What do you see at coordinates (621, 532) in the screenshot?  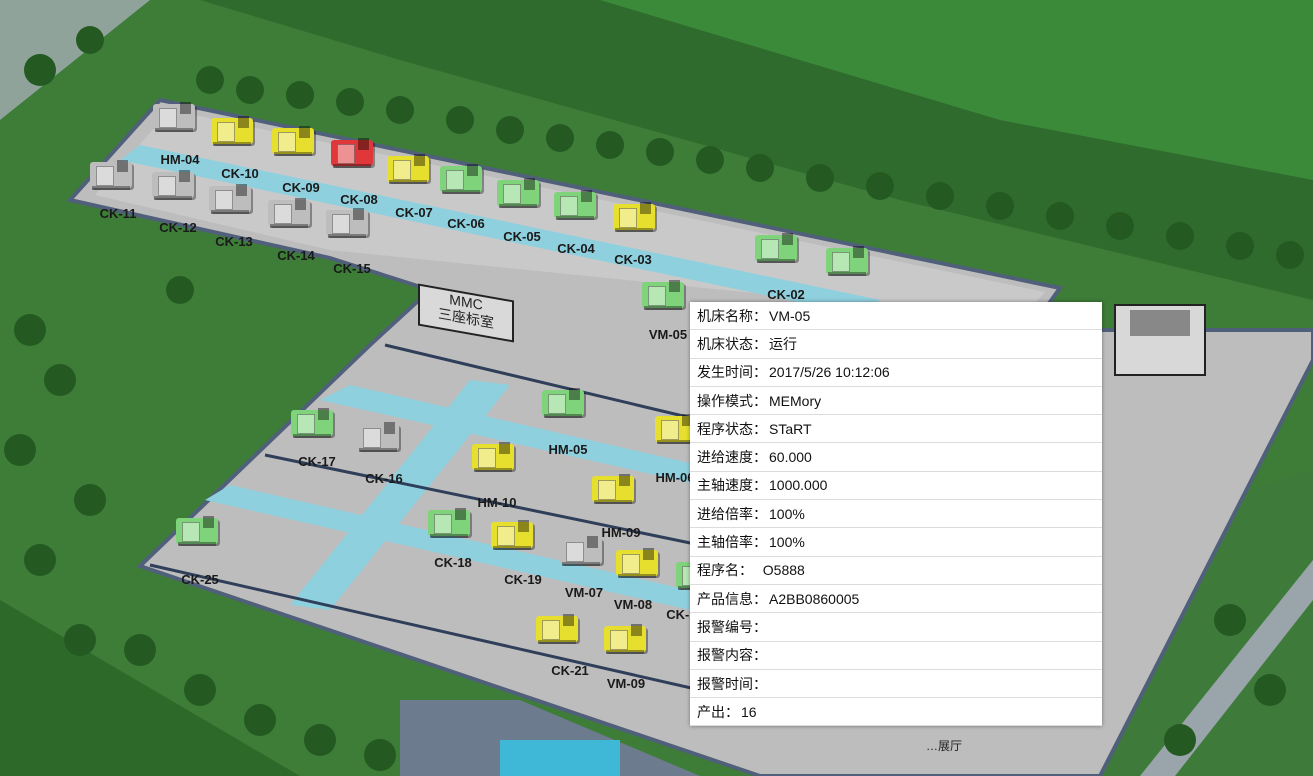 I see `machine-label: HM-09` at bounding box center [621, 532].